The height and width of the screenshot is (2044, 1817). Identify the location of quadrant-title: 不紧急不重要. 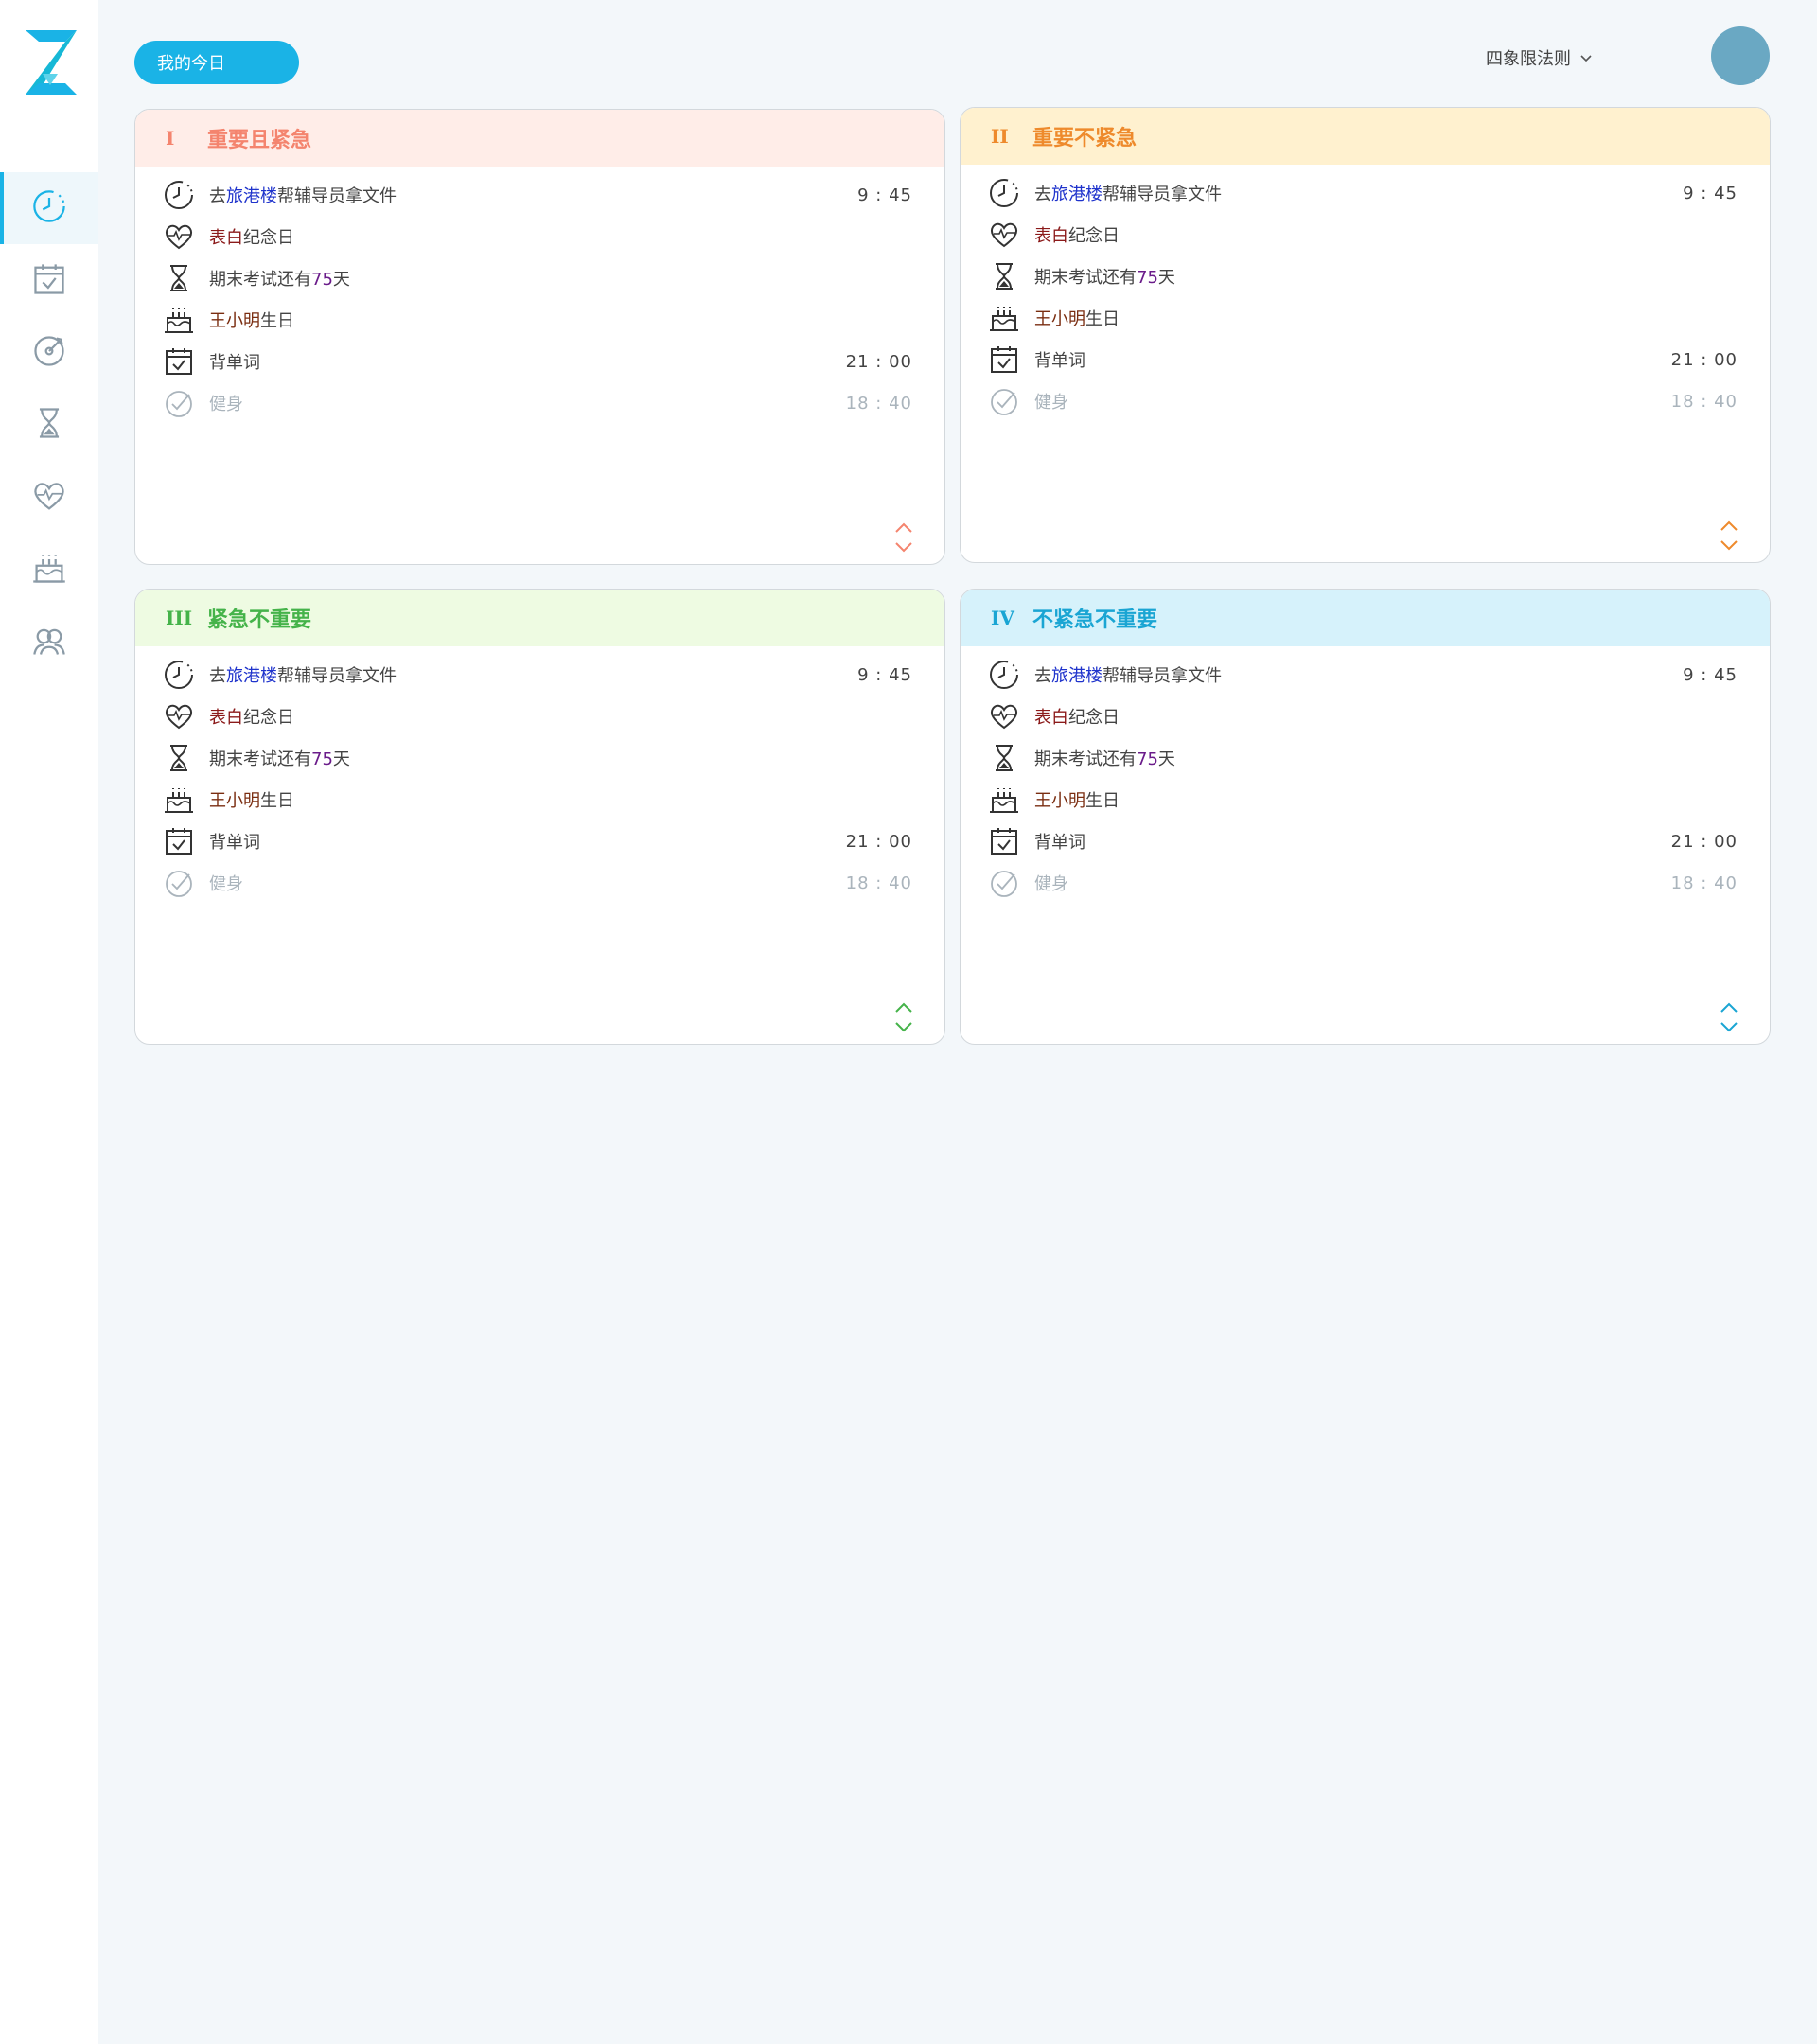
(1095, 620).